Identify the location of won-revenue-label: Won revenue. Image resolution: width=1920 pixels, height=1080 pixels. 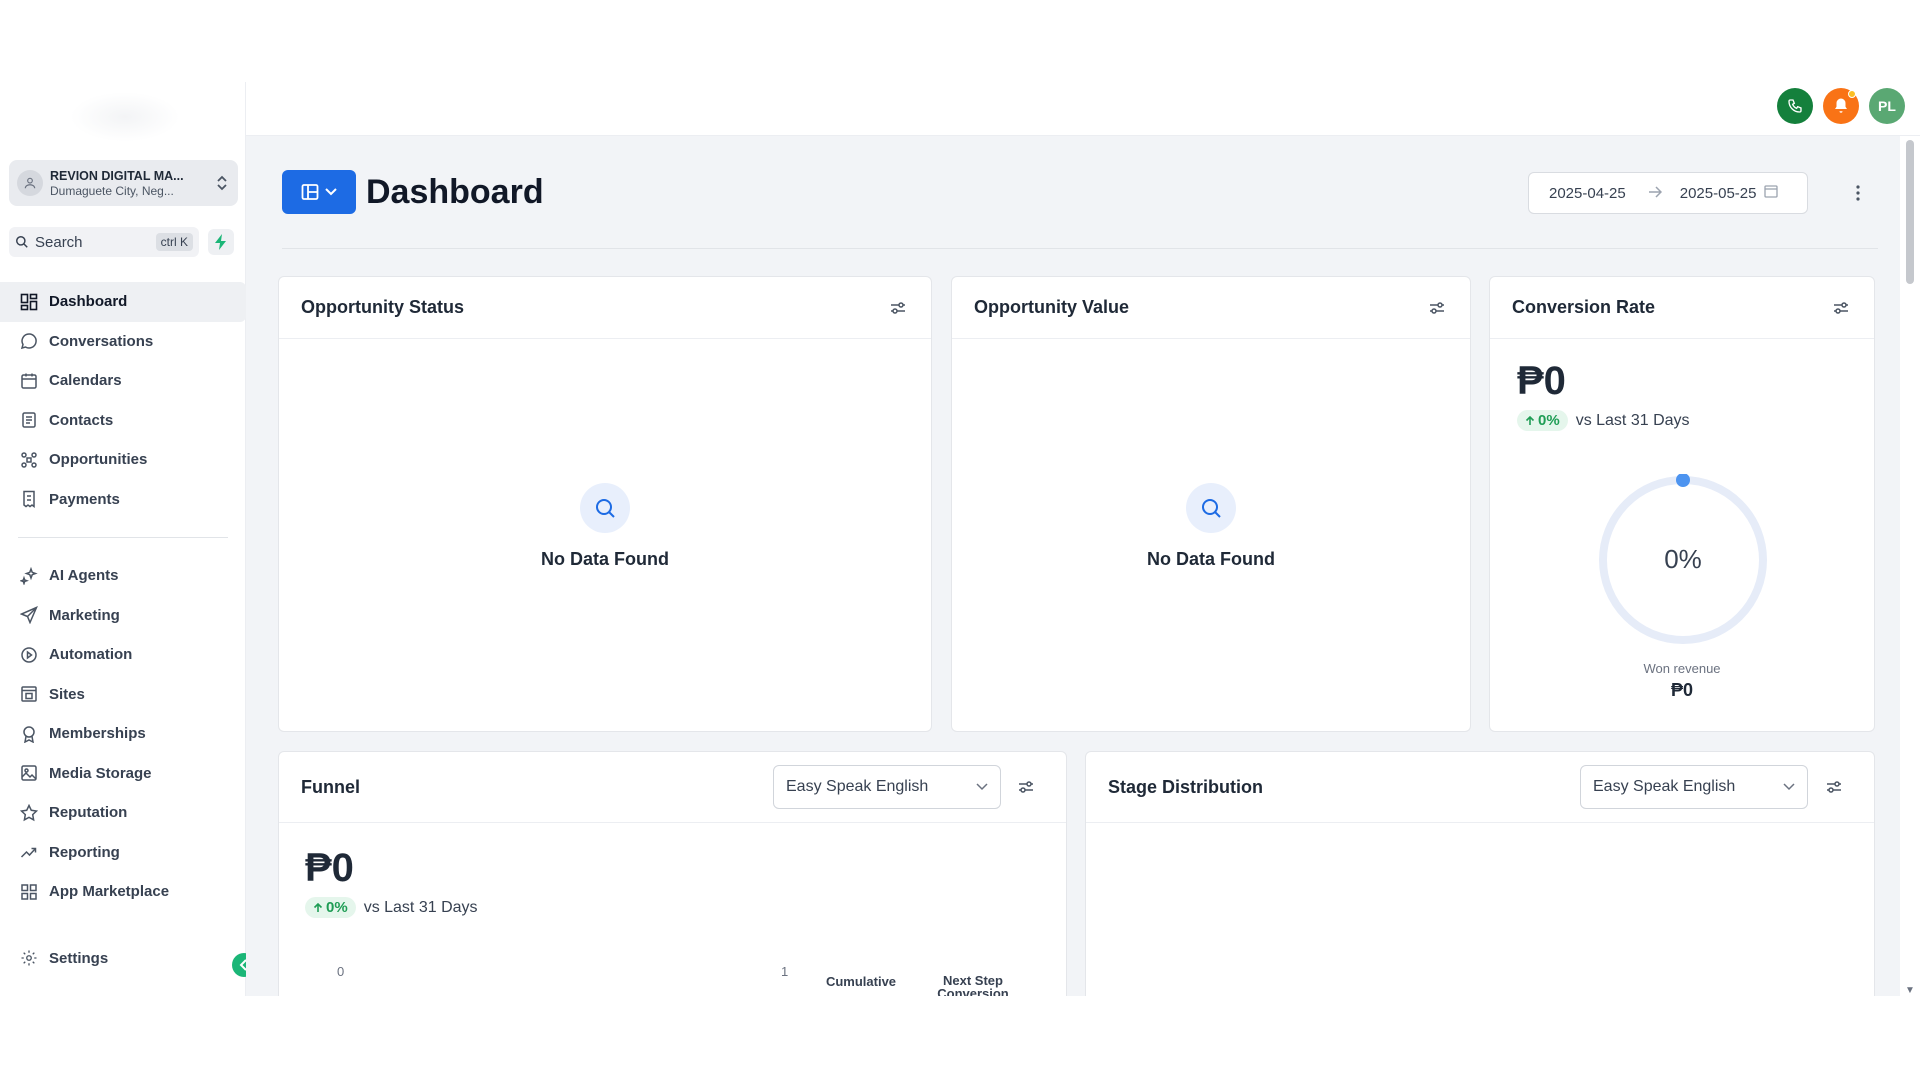
(1682, 668).